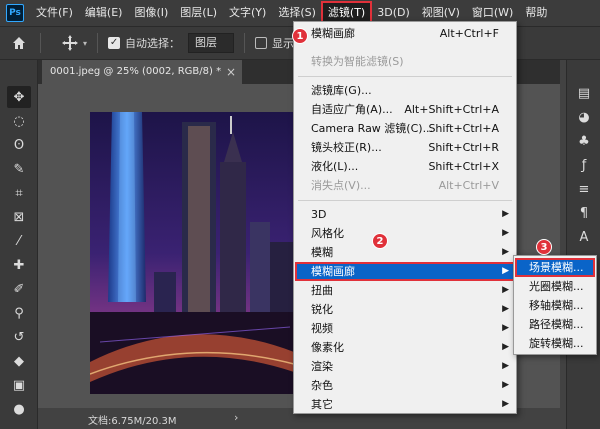  What do you see at coordinates (405, 328) in the screenshot?
I see `menu-item-video: 视频 ▶` at bounding box center [405, 328].